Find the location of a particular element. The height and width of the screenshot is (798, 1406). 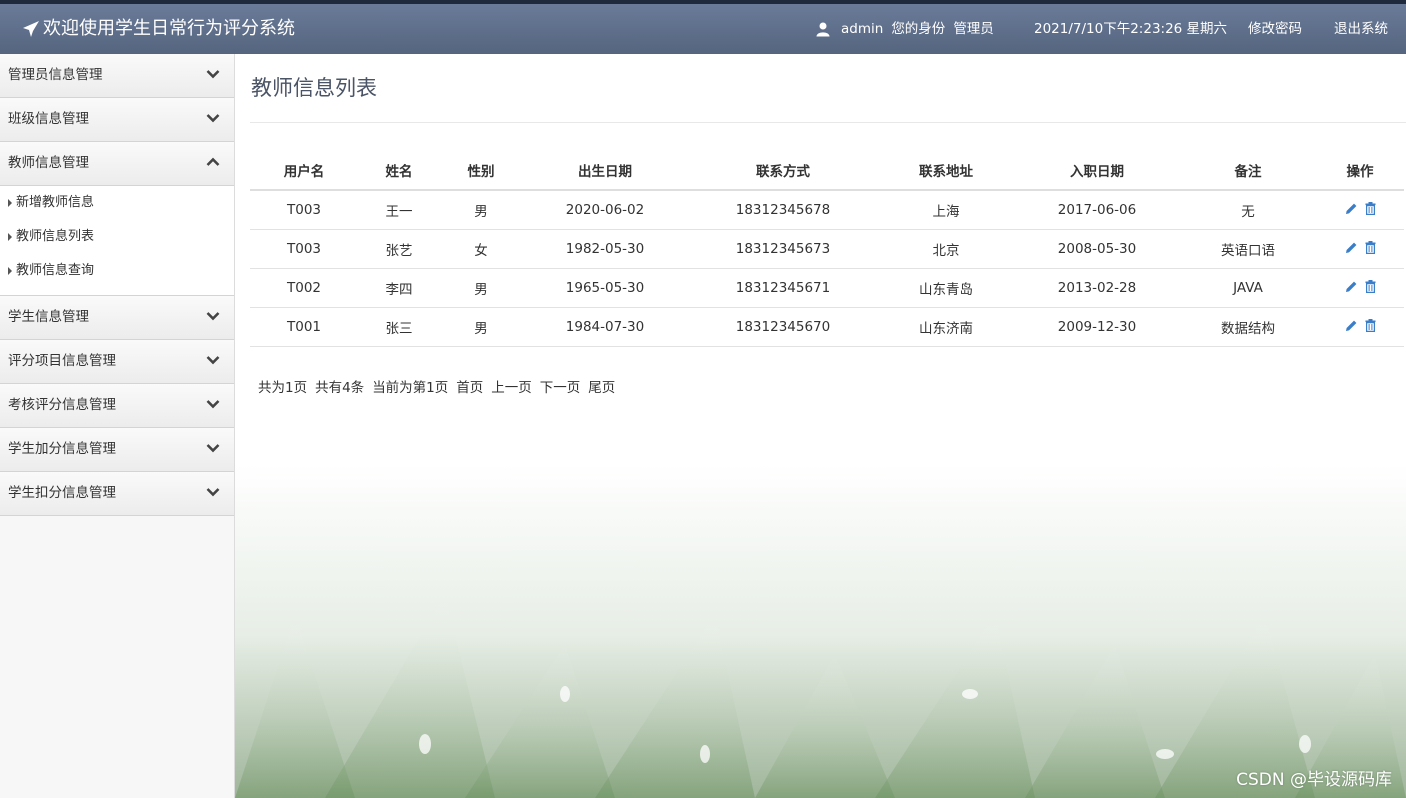

cell-hire-date: 2017-06-06 is located at coordinates (1097, 210).